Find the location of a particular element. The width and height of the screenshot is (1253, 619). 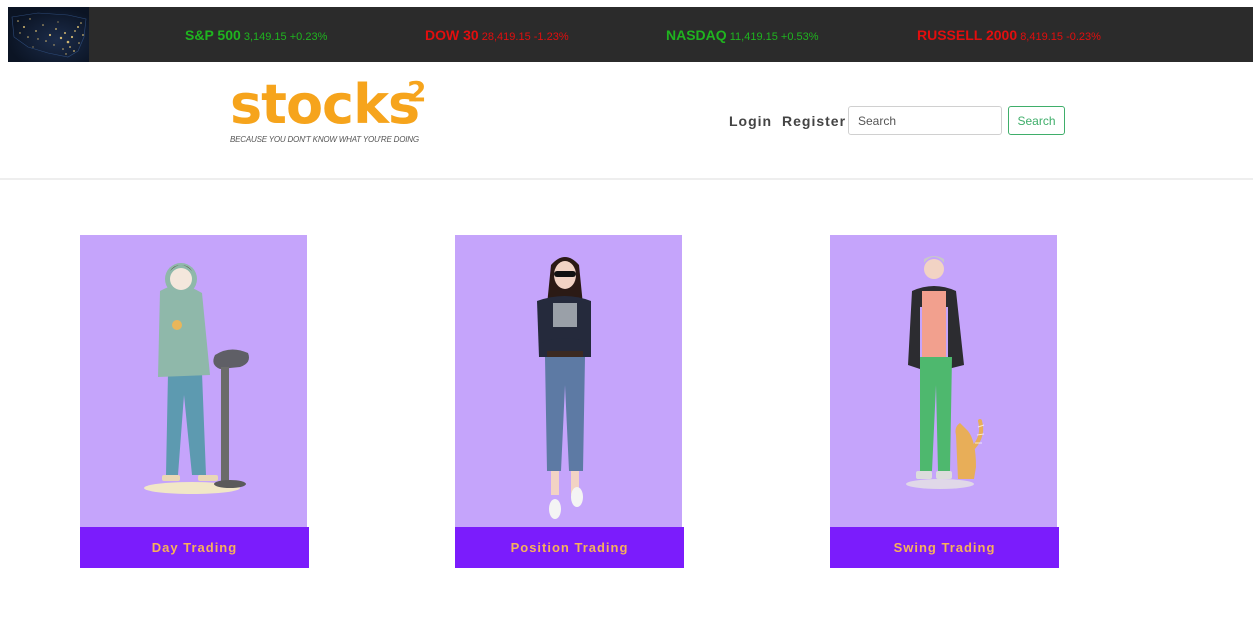

card-swing-trading: Swing Trading is located at coordinates (944, 401).